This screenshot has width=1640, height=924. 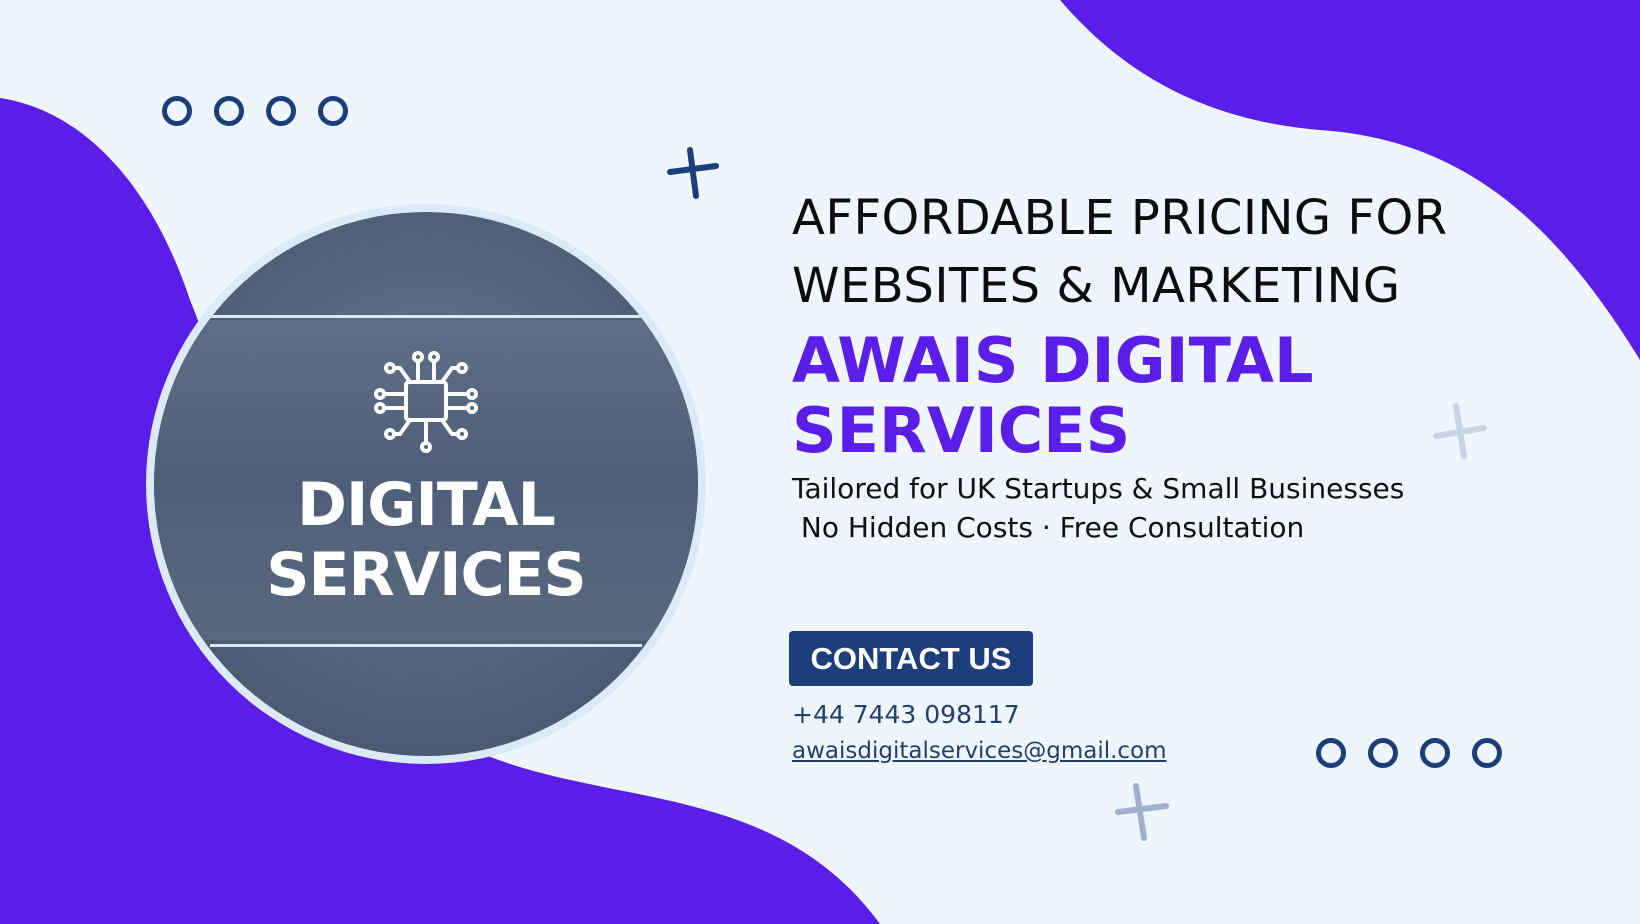 I want to click on tagline-line-2: No Hidden Costs · Free Consultation, so click(x=1048, y=527).